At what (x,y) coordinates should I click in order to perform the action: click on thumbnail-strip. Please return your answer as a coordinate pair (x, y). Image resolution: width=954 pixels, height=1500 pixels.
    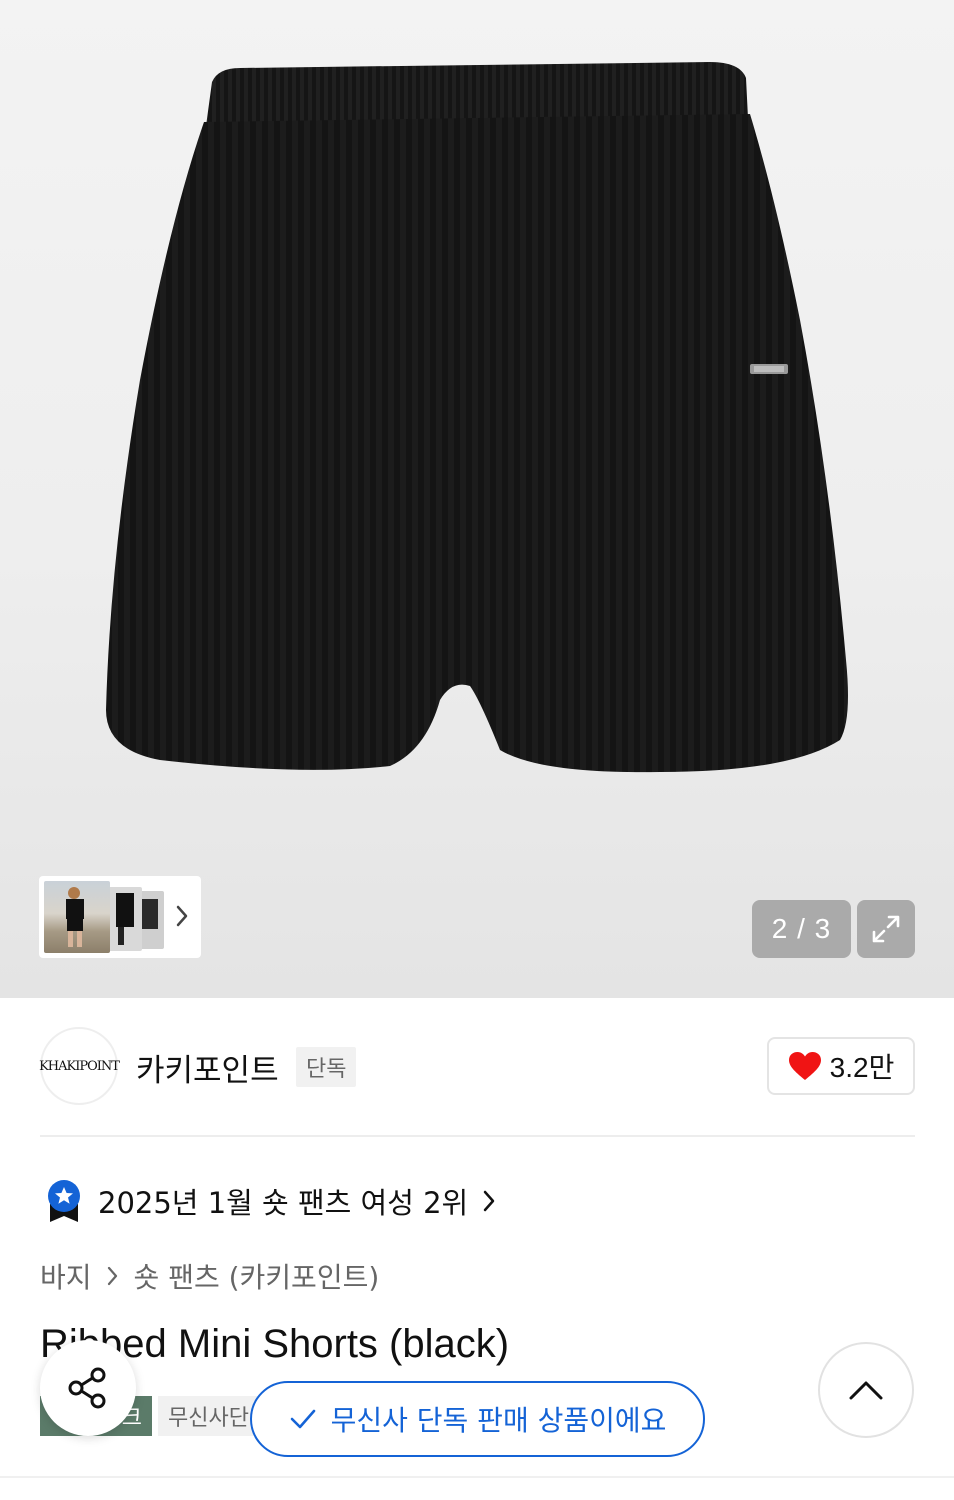
    Looking at the image, I should click on (120, 917).